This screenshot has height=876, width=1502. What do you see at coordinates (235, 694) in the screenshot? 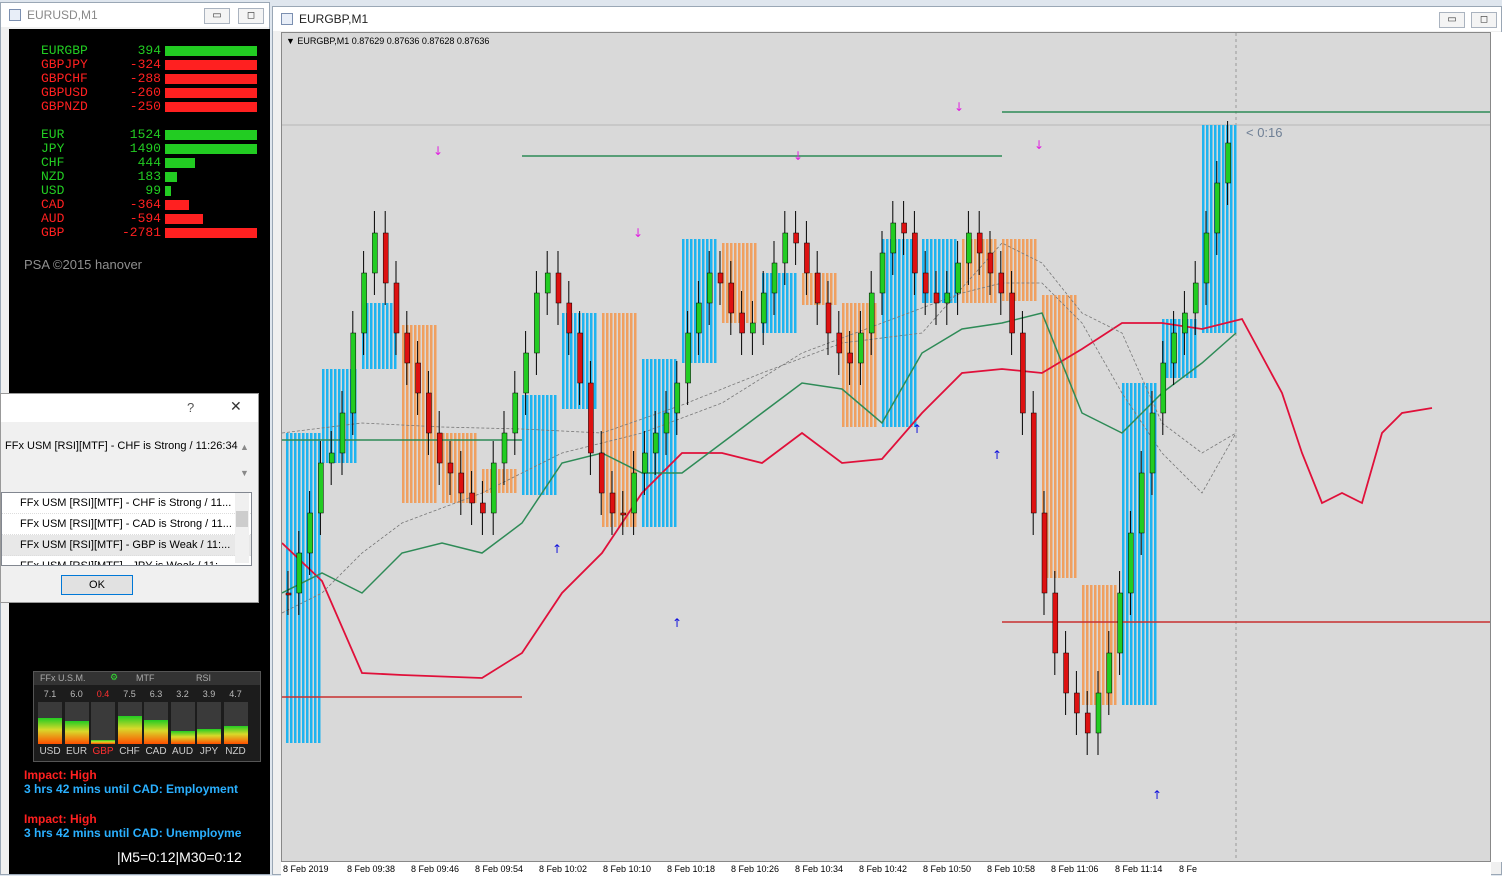
I see `usm-value: 4.7` at bounding box center [235, 694].